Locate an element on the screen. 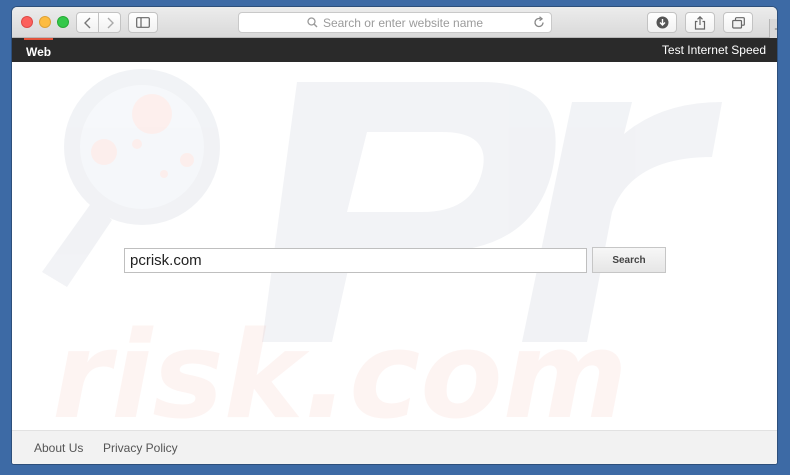 This screenshot has width=790, height=475. about-us-link: About Us is located at coordinates (58, 448).